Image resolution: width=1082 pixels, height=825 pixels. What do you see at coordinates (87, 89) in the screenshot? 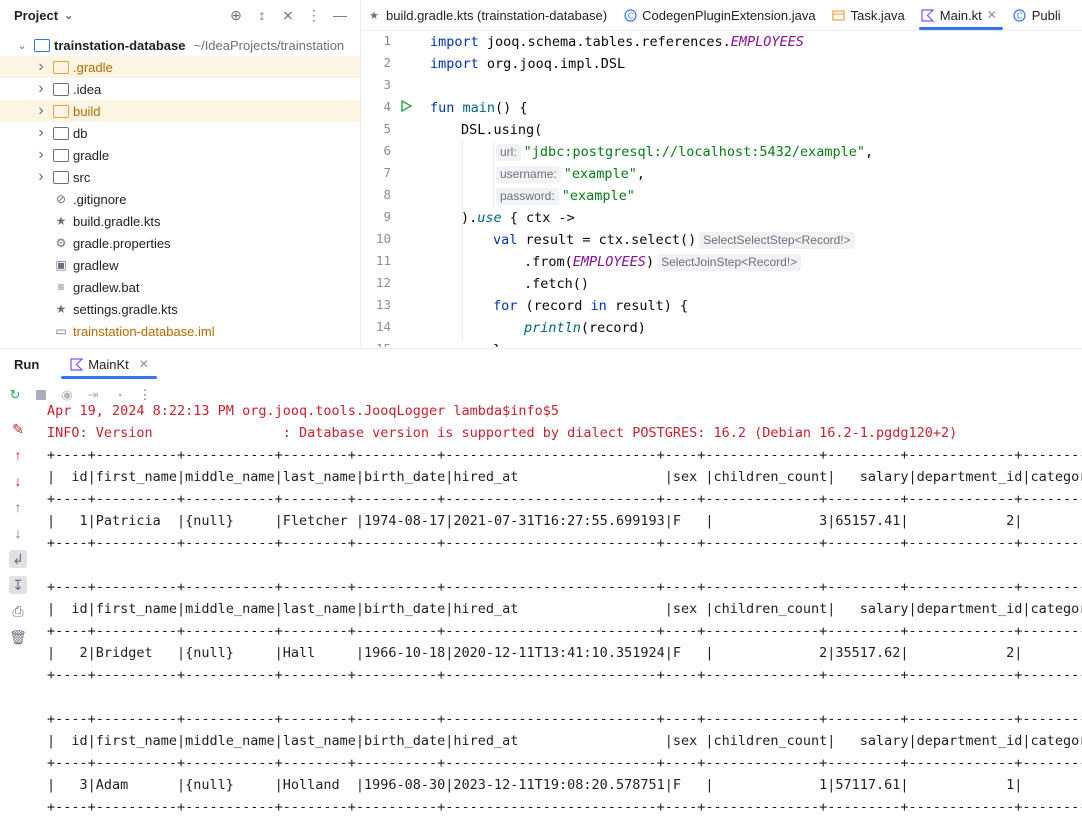
I see `tree-item-label: .idea` at bounding box center [87, 89].